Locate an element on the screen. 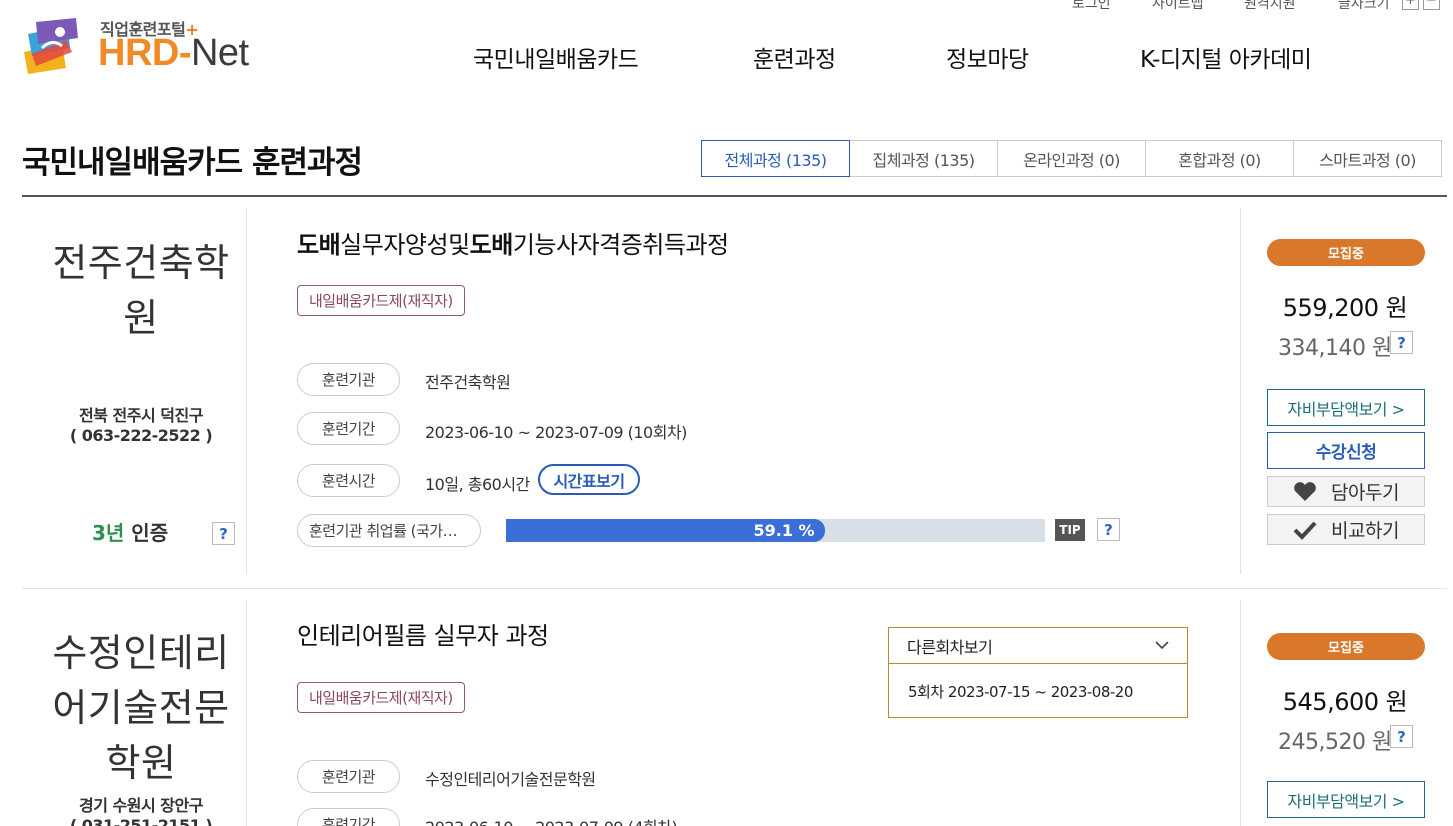  hrd-net-logo: 직업훈련포털+ HRD-Net is located at coordinates (147, 45).